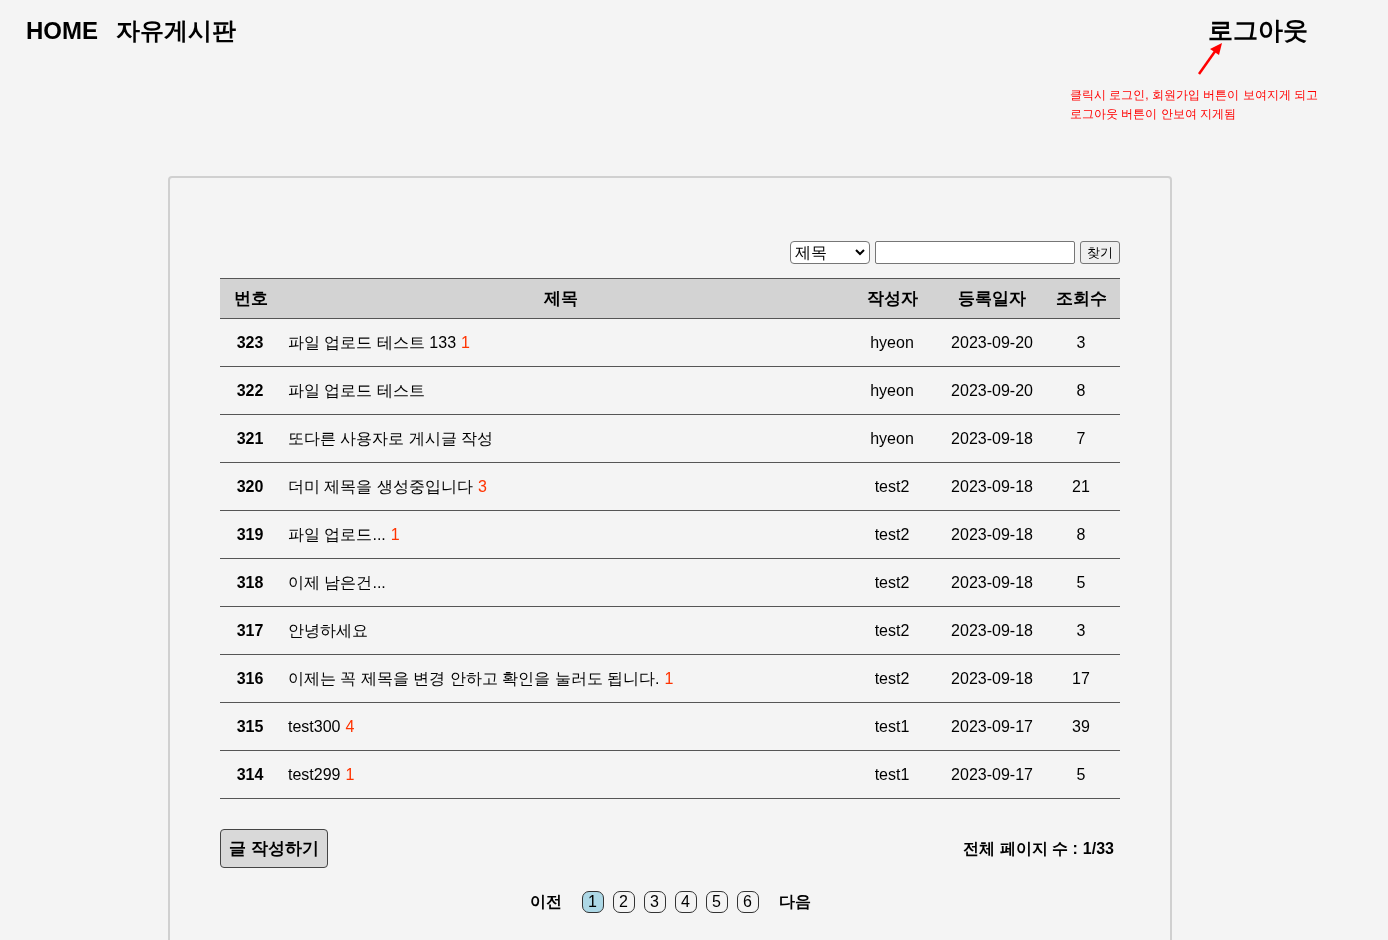 Image resolution: width=1388 pixels, height=940 pixels. I want to click on post-number-cell: 320, so click(250, 486).